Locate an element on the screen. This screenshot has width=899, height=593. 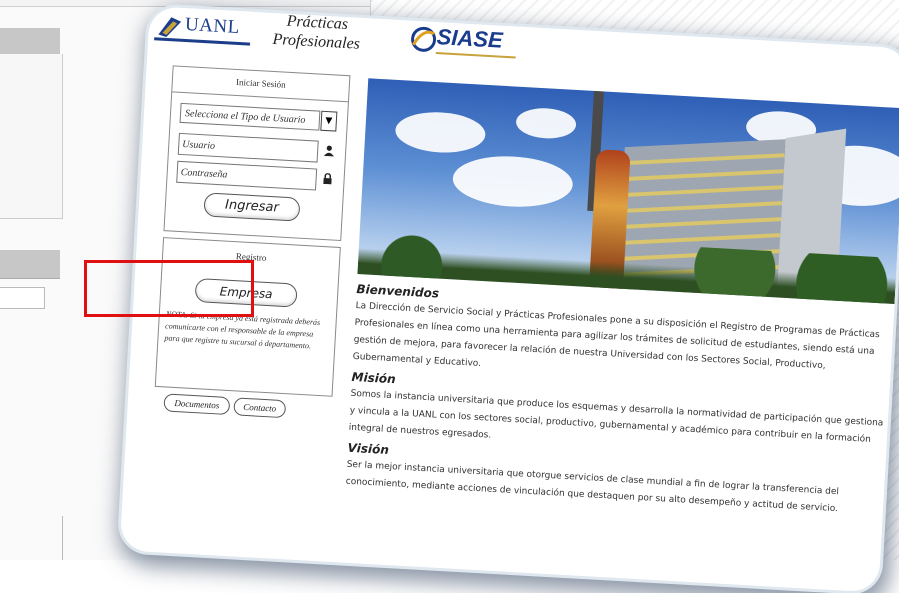
background-input is located at coordinates (22, 298).